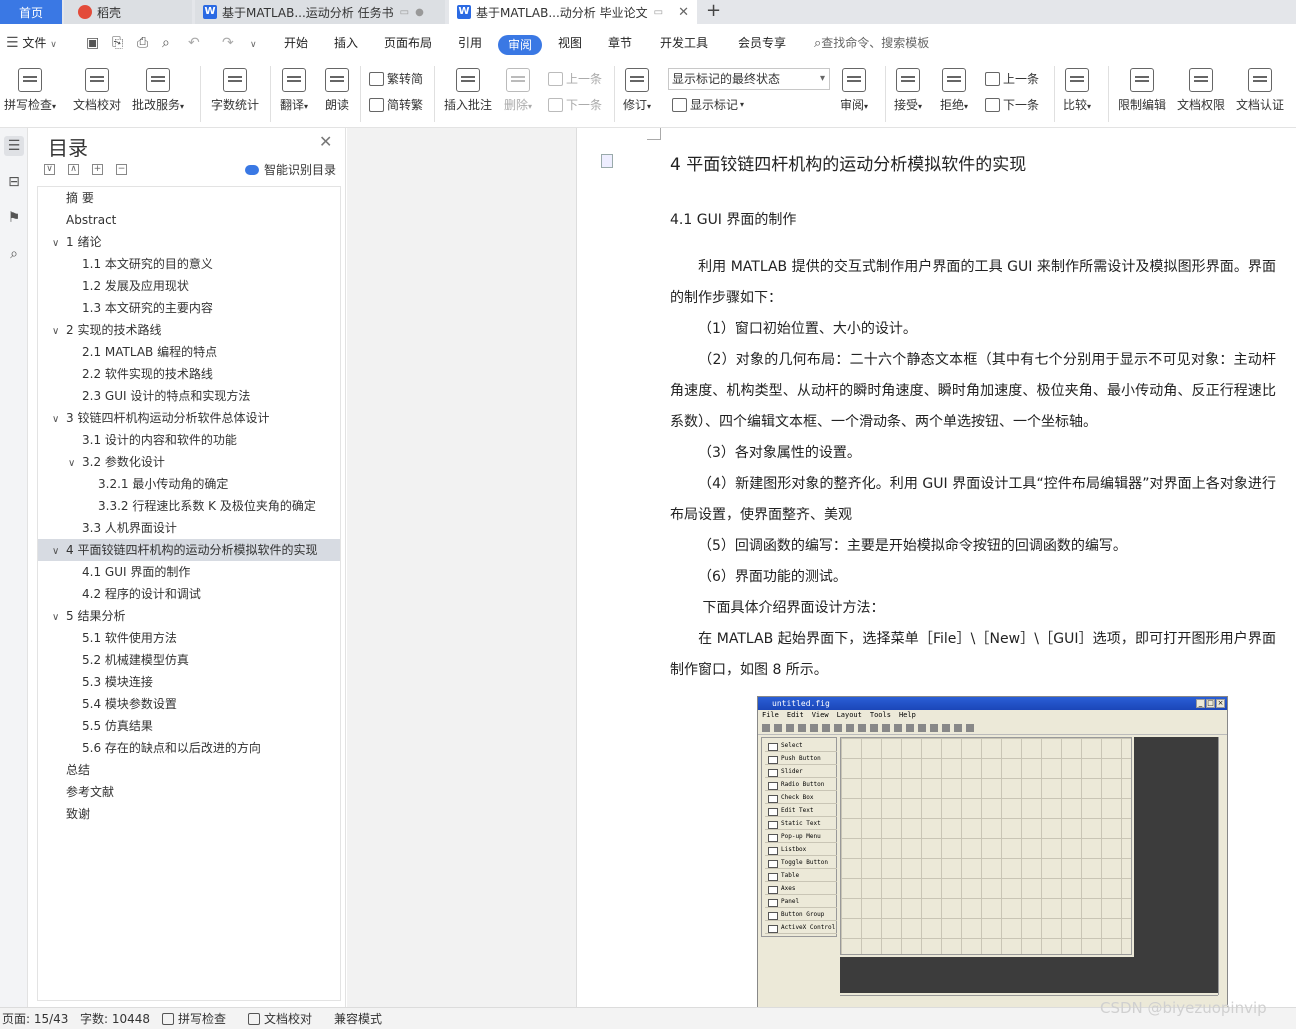 This screenshot has height=1030, width=1296. What do you see at coordinates (294, 90) in the screenshot?
I see `translate-button: 翻译▾` at bounding box center [294, 90].